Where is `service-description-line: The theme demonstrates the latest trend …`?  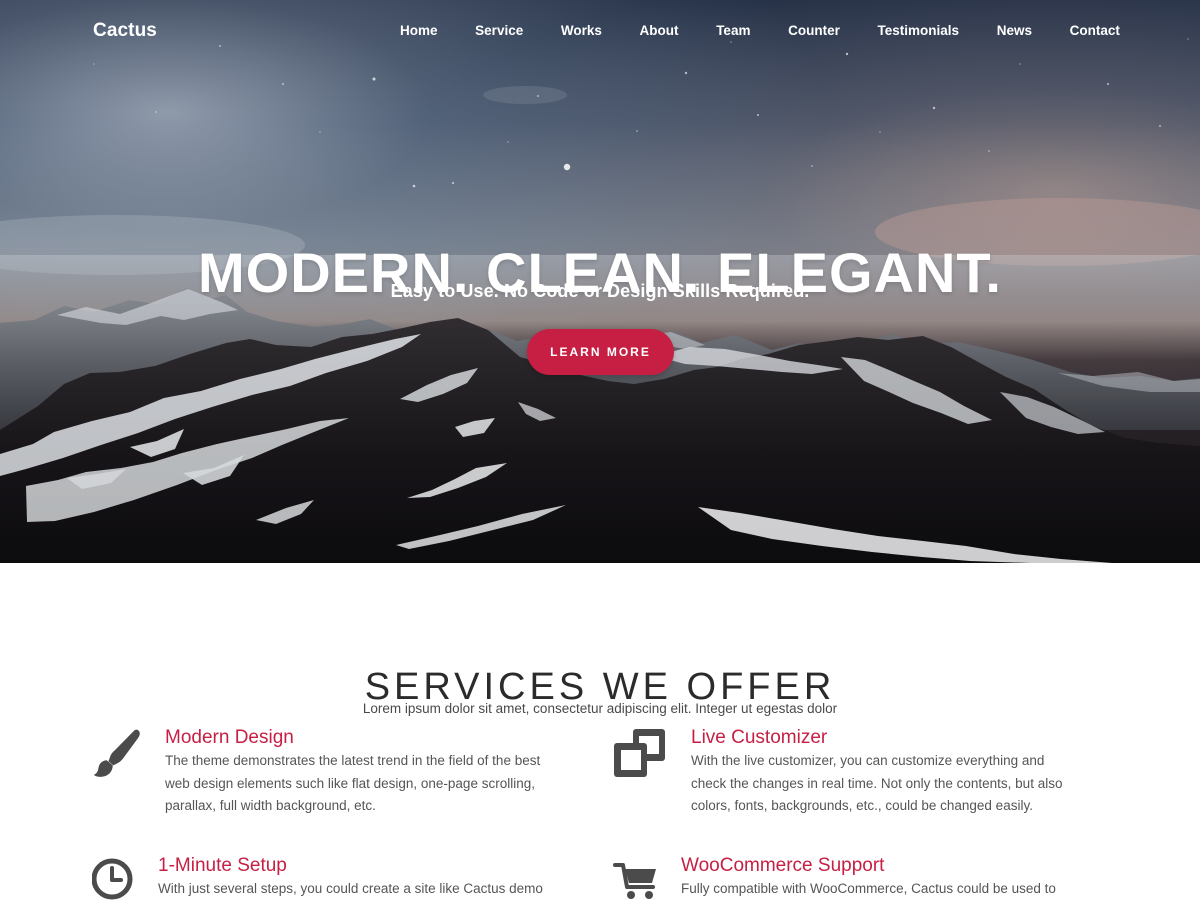
service-description-line: The theme demonstrates the latest trend … is located at coordinates (353, 760).